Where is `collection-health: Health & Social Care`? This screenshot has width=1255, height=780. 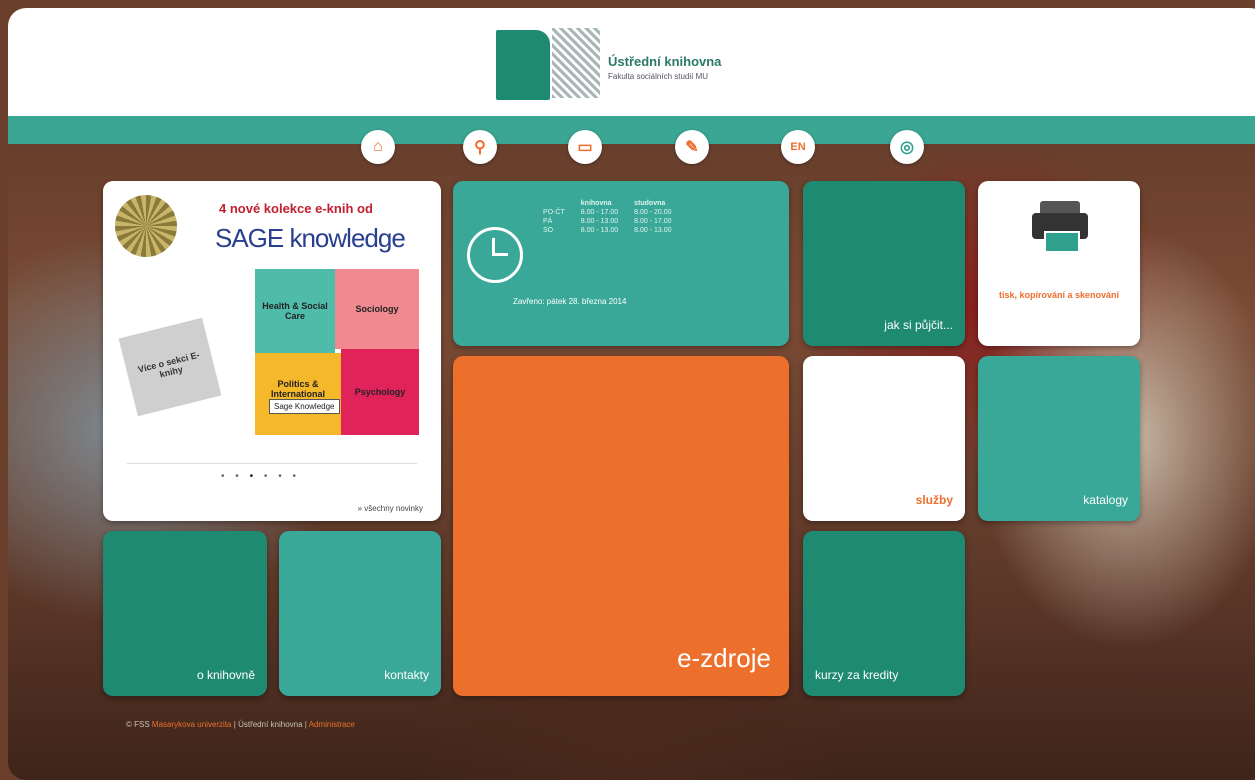
collection-health: Health & Social Care is located at coordinates (295, 311).